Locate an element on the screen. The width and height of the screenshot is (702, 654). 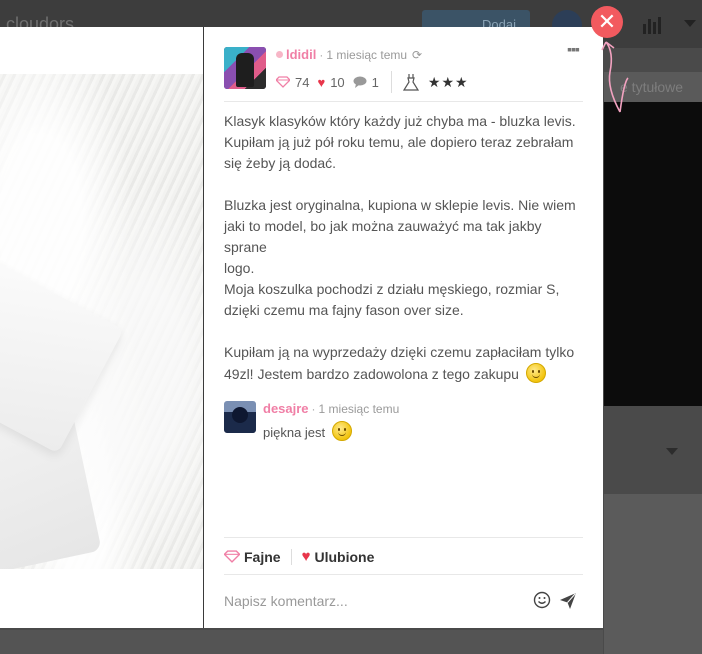
comment-input is located at coordinates (374, 601).